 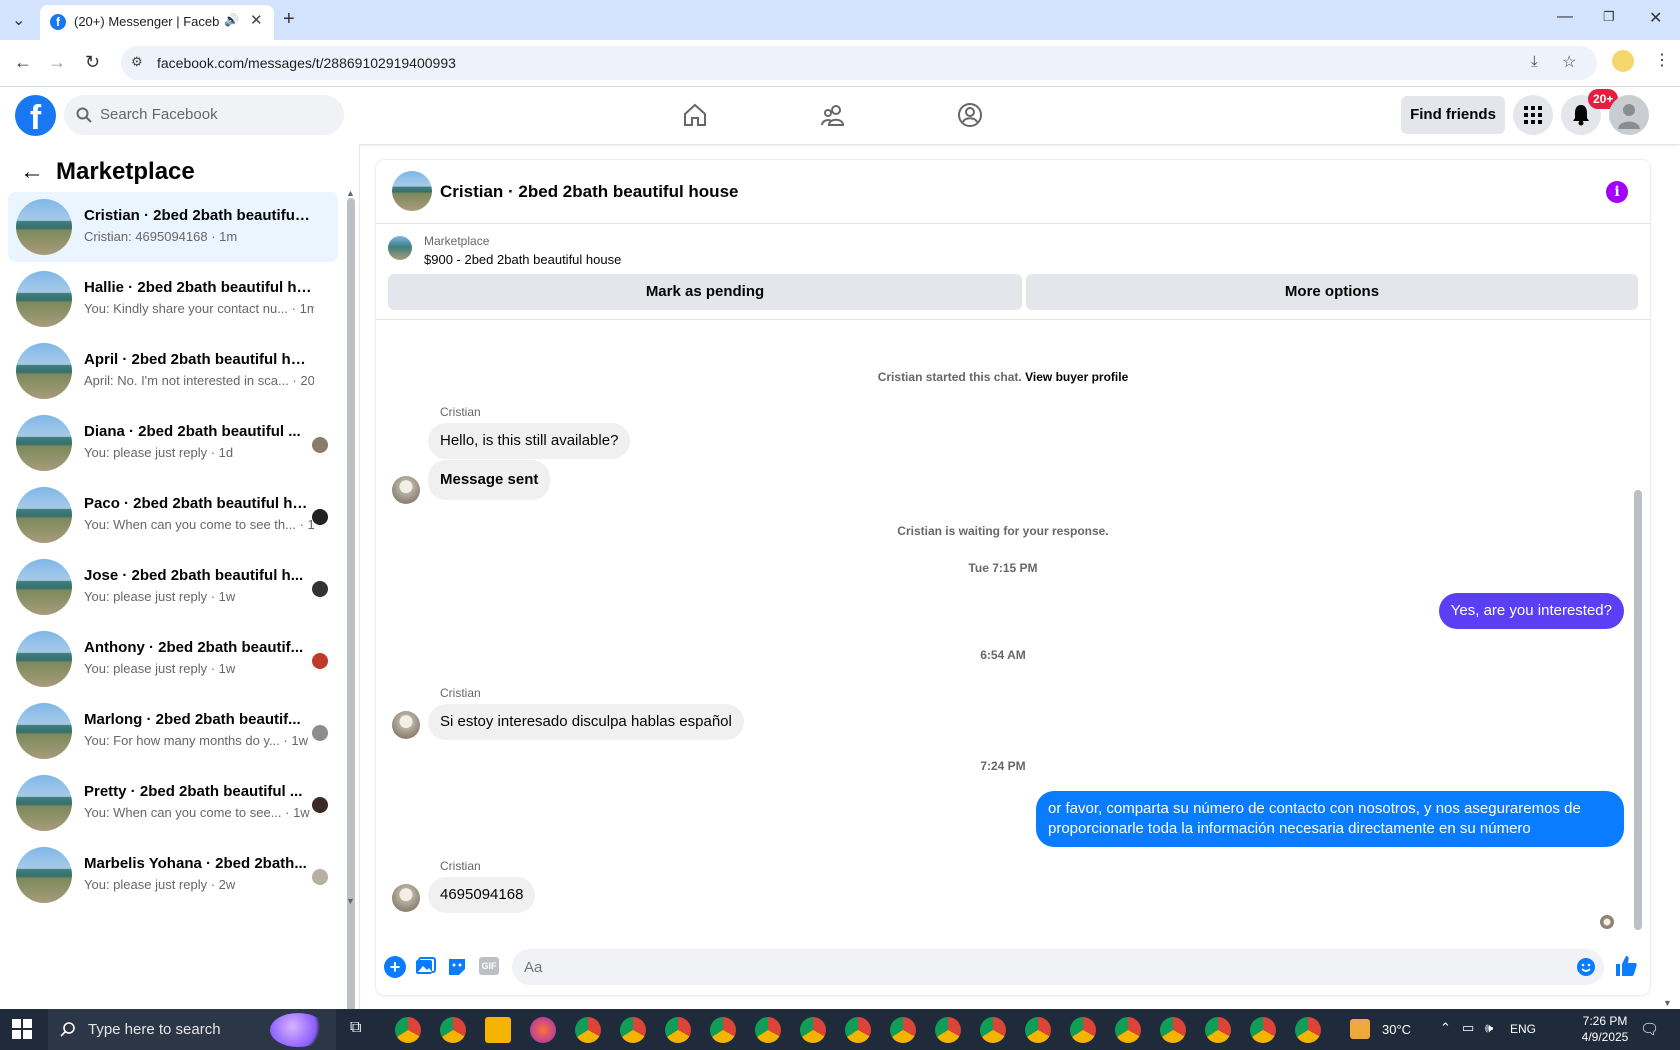 I want to click on incoming-message: 4695094168, so click(x=482, y=895).